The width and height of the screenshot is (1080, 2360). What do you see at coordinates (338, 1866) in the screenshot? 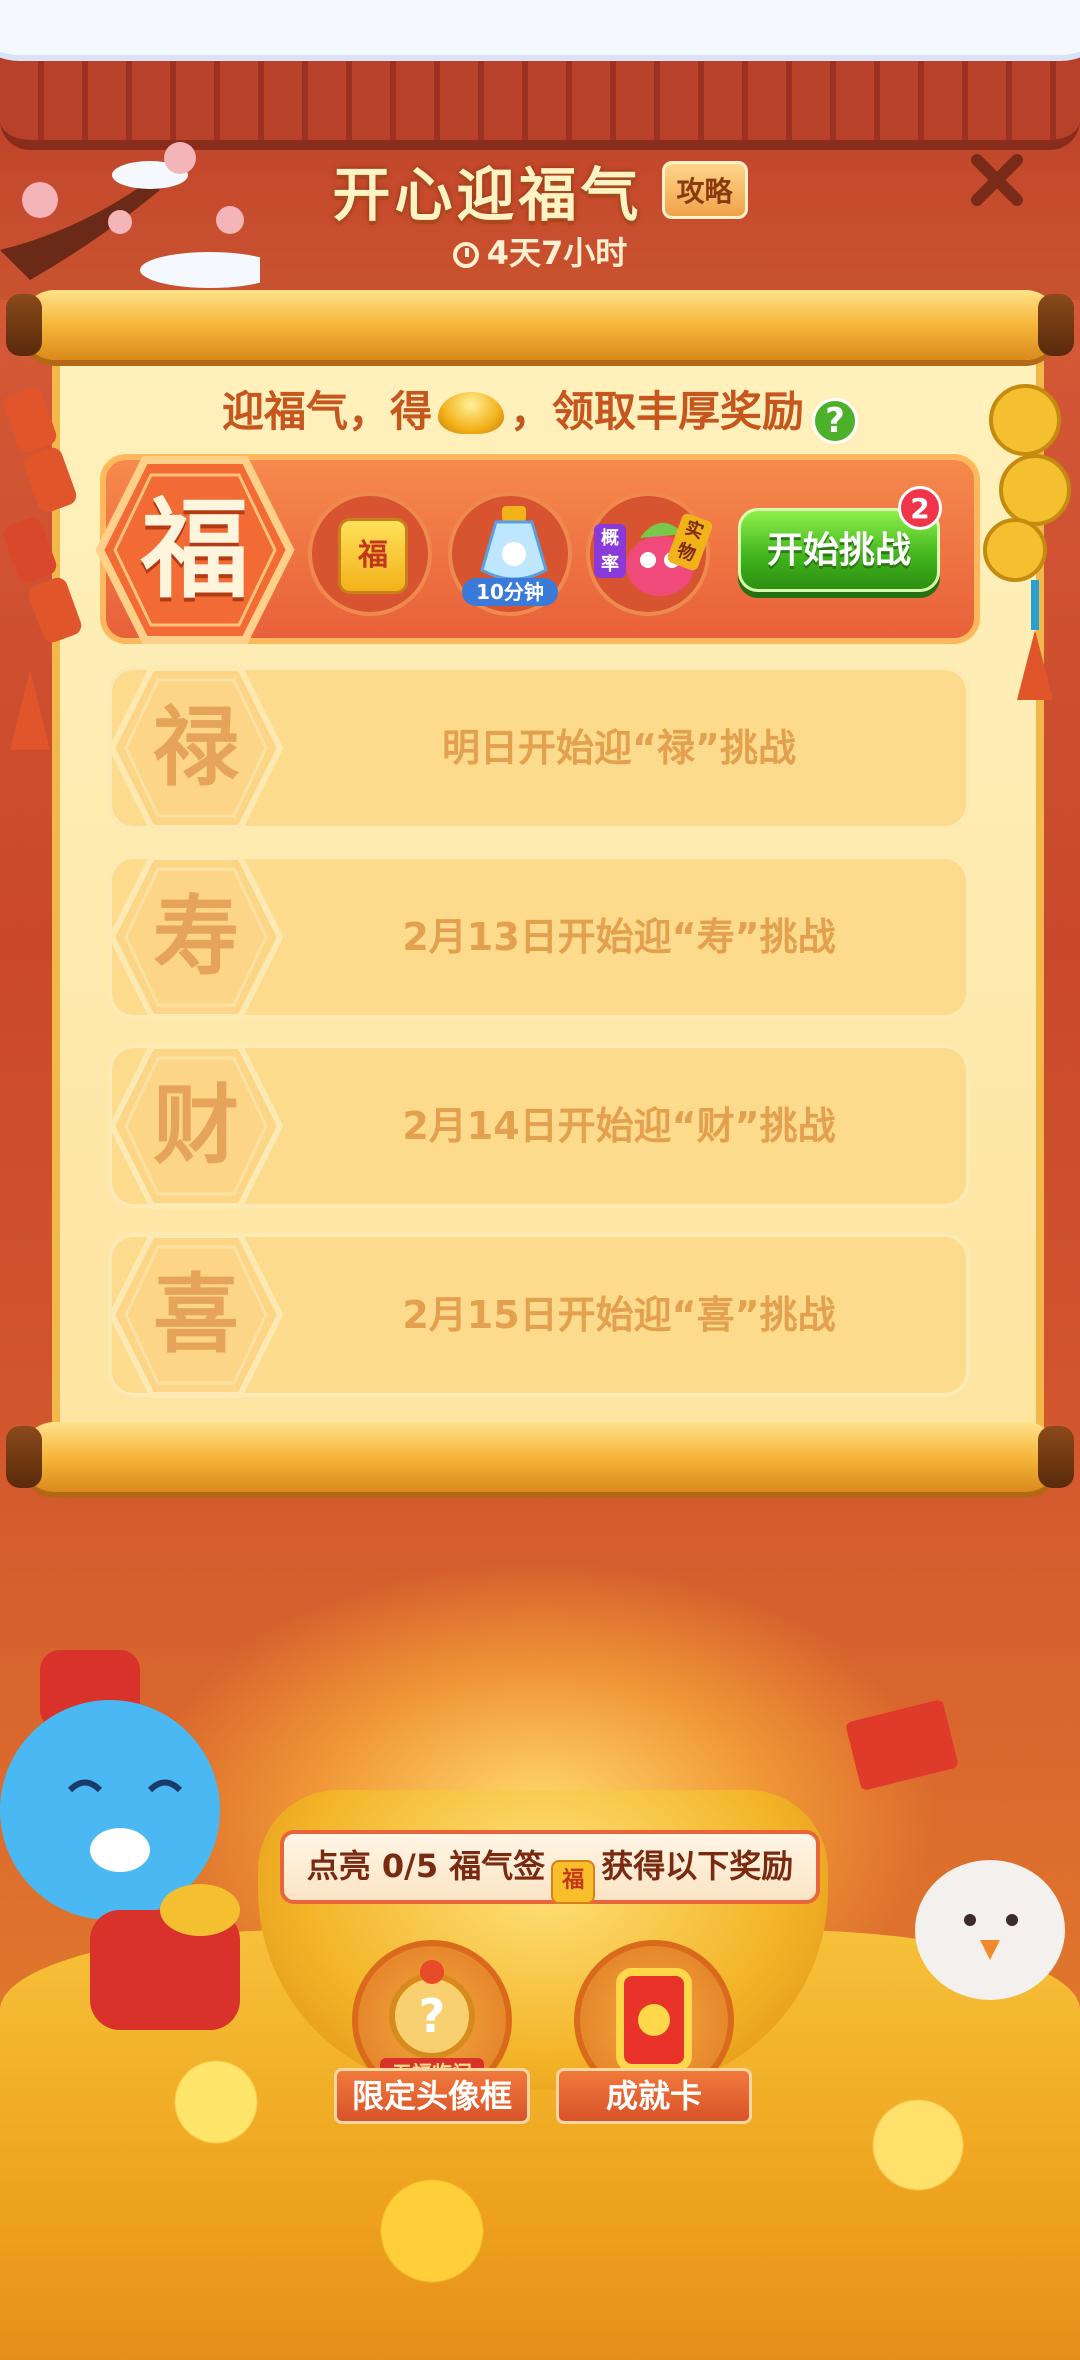
I see `progress-prefix: 点亮` at bounding box center [338, 1866].